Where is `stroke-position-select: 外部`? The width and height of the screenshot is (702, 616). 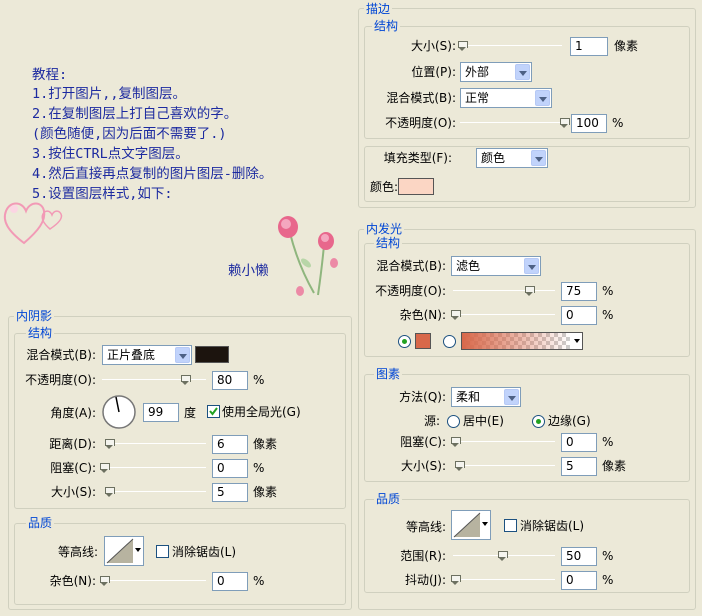 stroke-position-select: 外部 is located at coordinates (496, 72).